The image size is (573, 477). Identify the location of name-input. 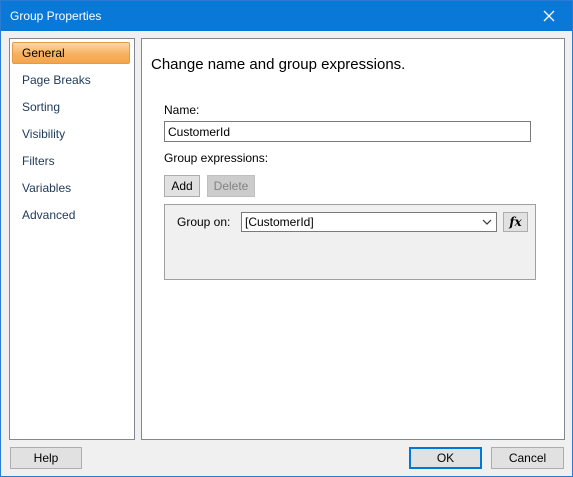
(347, 131).